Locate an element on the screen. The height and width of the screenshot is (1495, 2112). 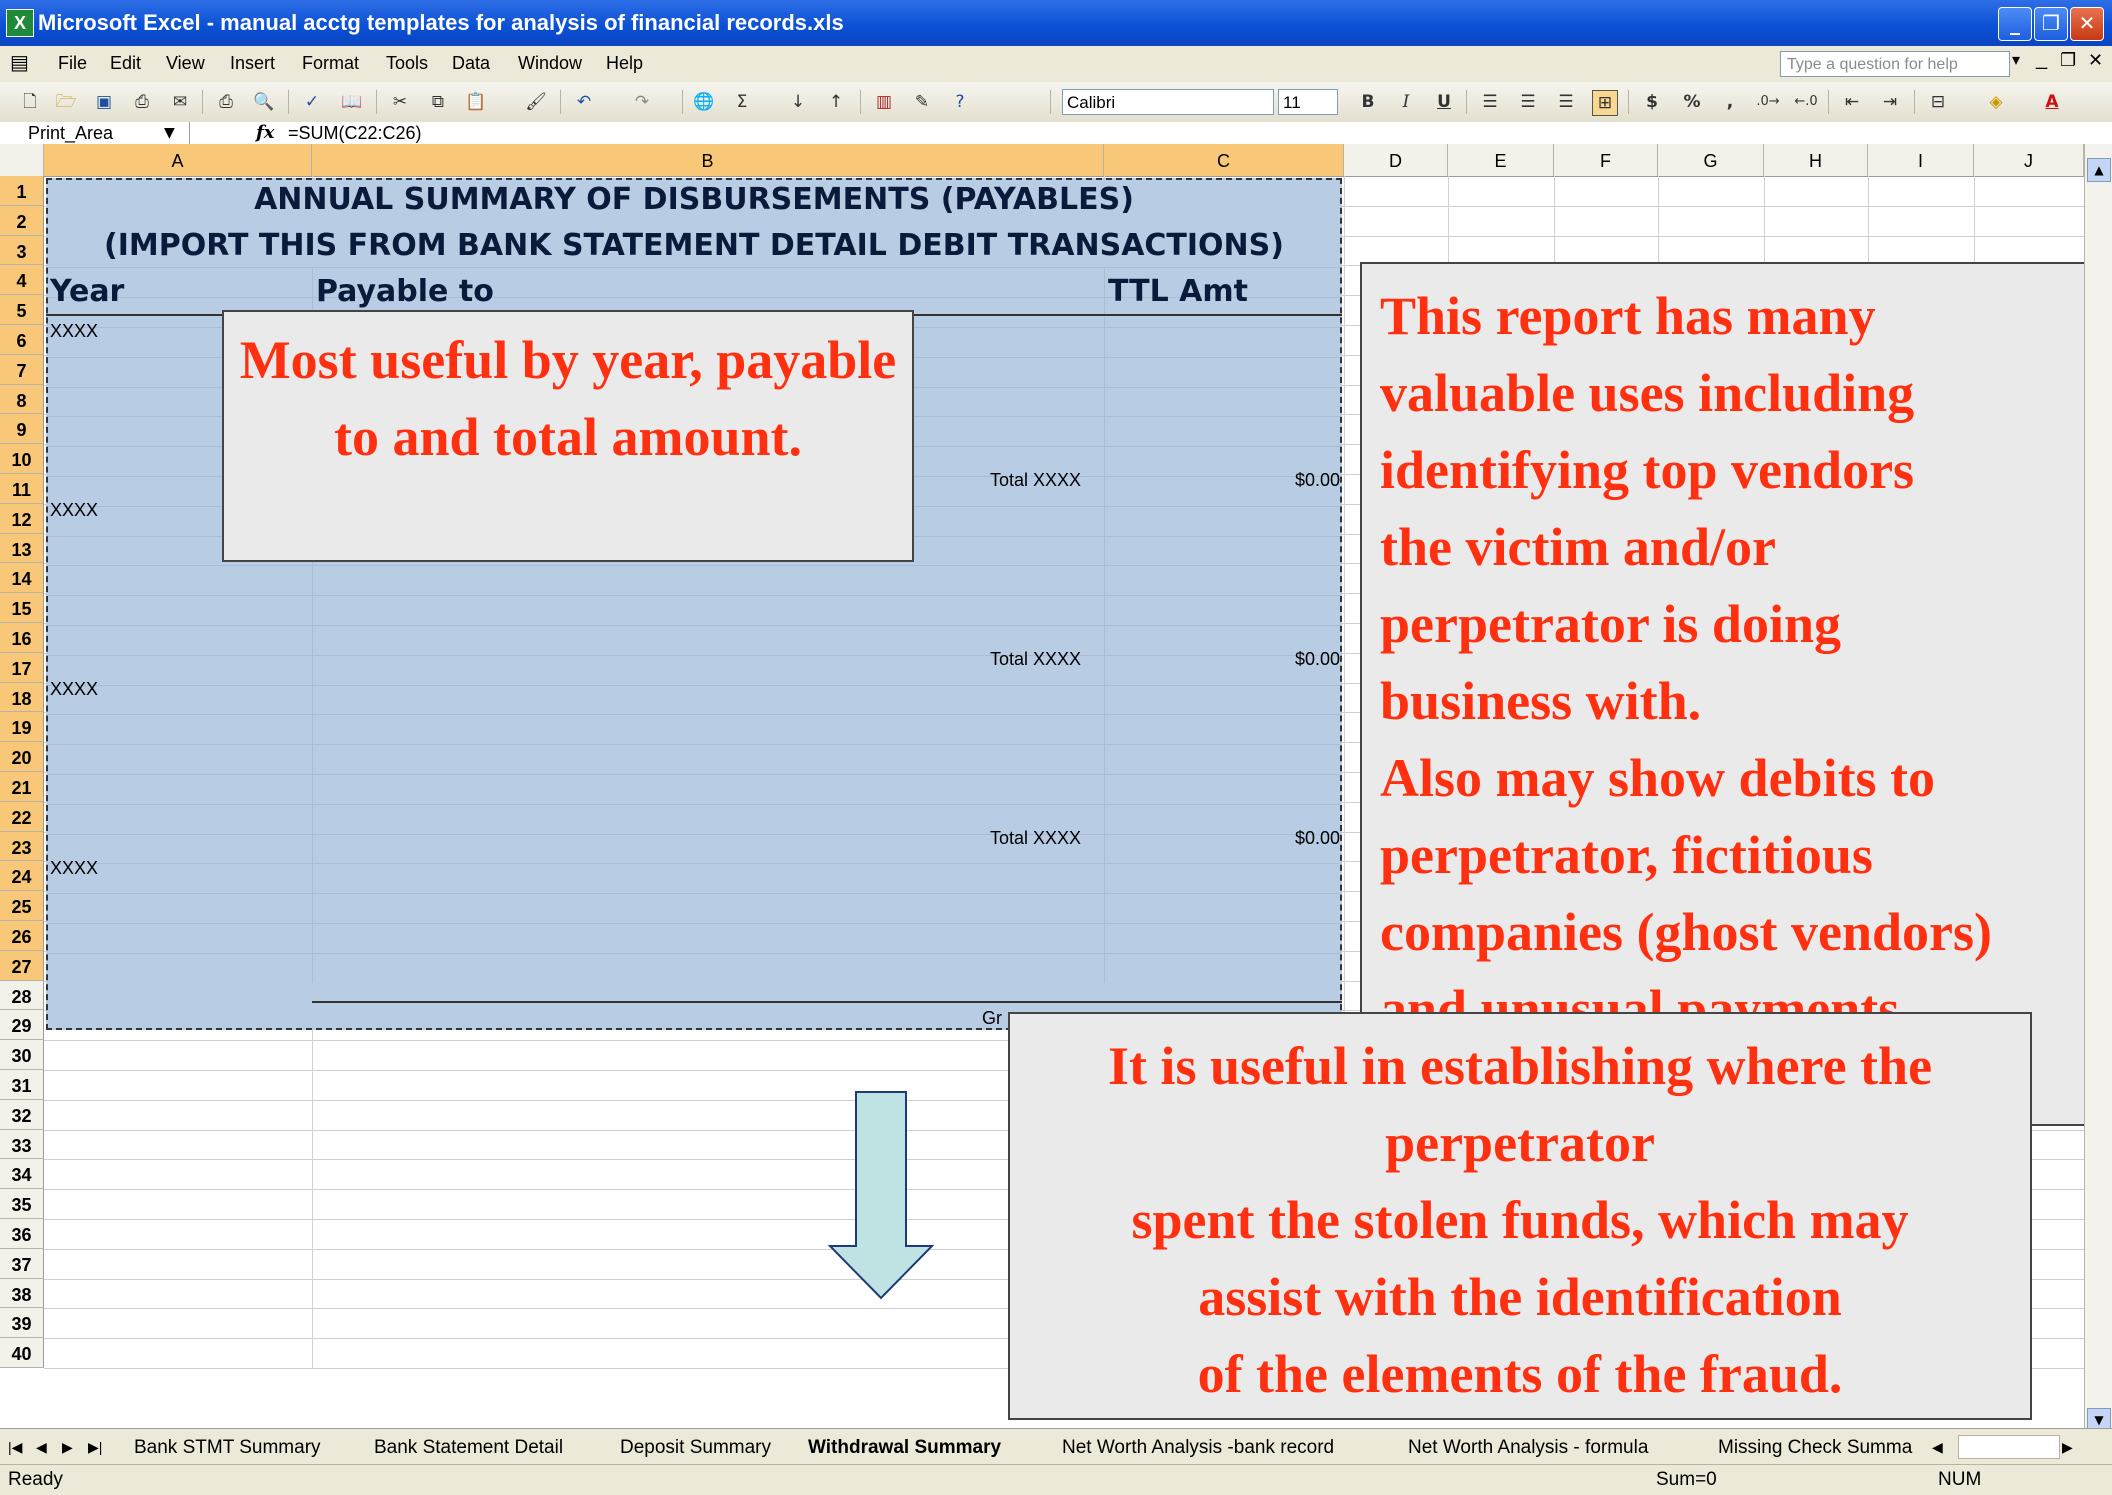
font-color-icon: A is located at coordinates (2052, 102).